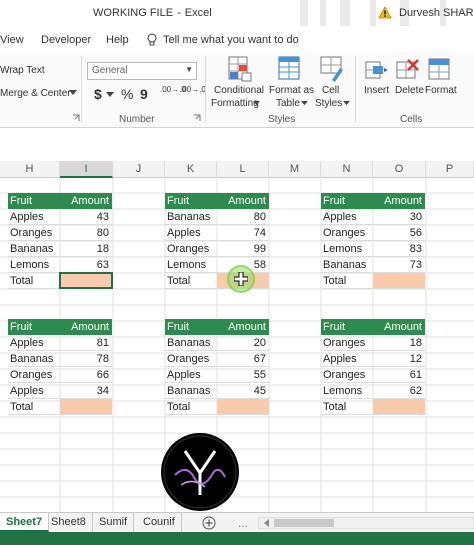 The image size is (474, 545). Describe the element at coordinates (366, 523) in the screenshot. I see `horizontal-scrollbar` at that location.